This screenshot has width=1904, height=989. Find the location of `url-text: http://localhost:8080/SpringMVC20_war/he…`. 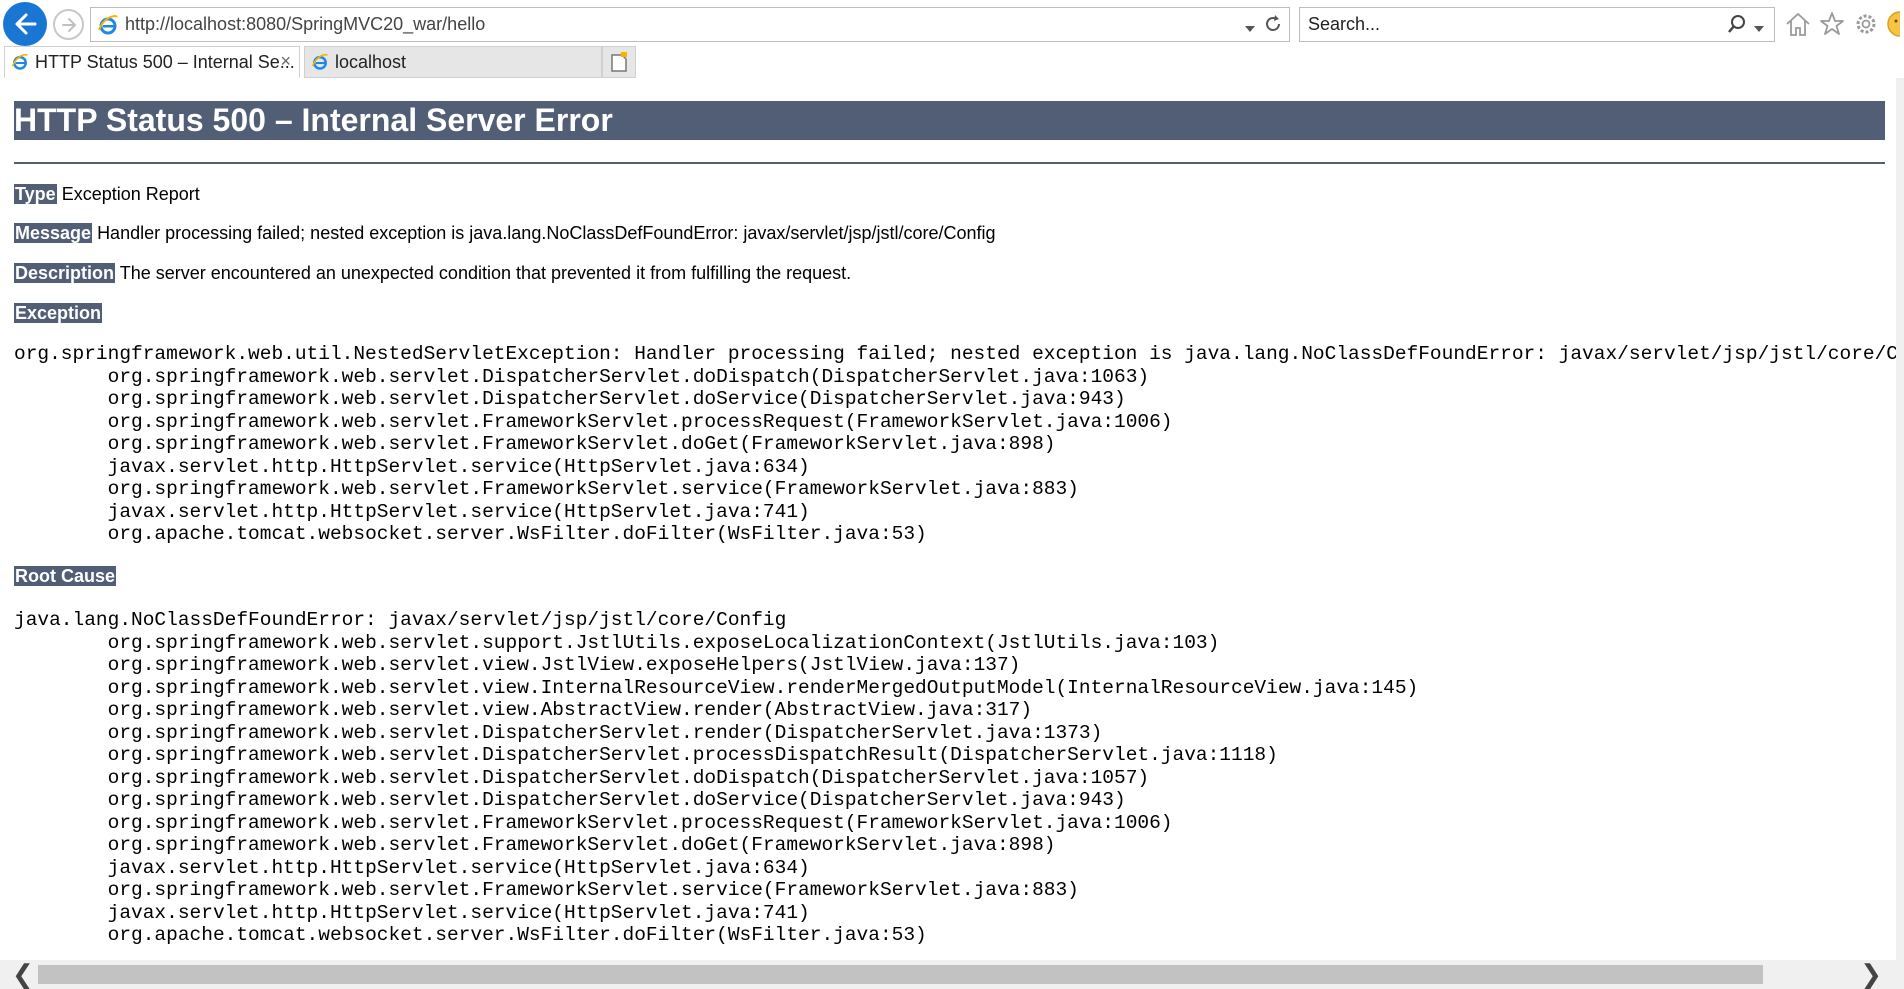

url-text: http://localhost:8080/SpringMVC20_war/he… is located at coordinates (305, 24).